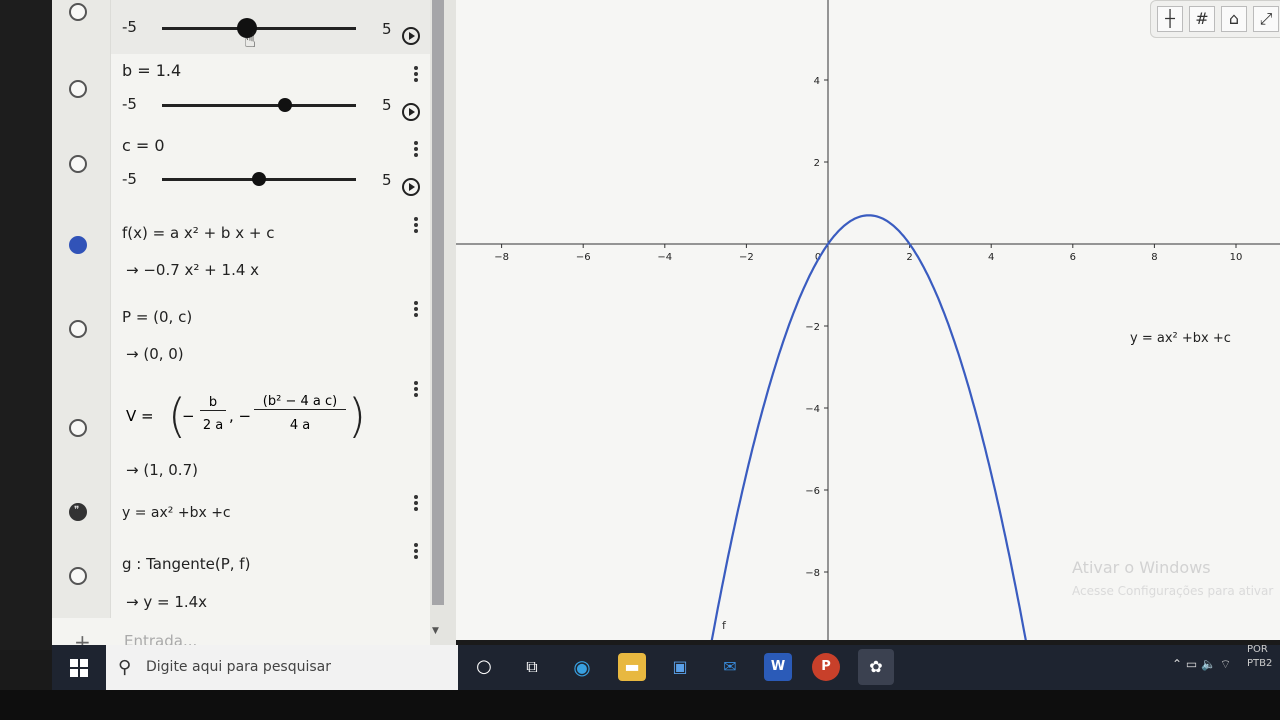 The height and width of the screenshot is (720, 1280). Describe the element at coordinates (532, 667) in the screenshot. I see `task-view-icon: ⧉` at that location.